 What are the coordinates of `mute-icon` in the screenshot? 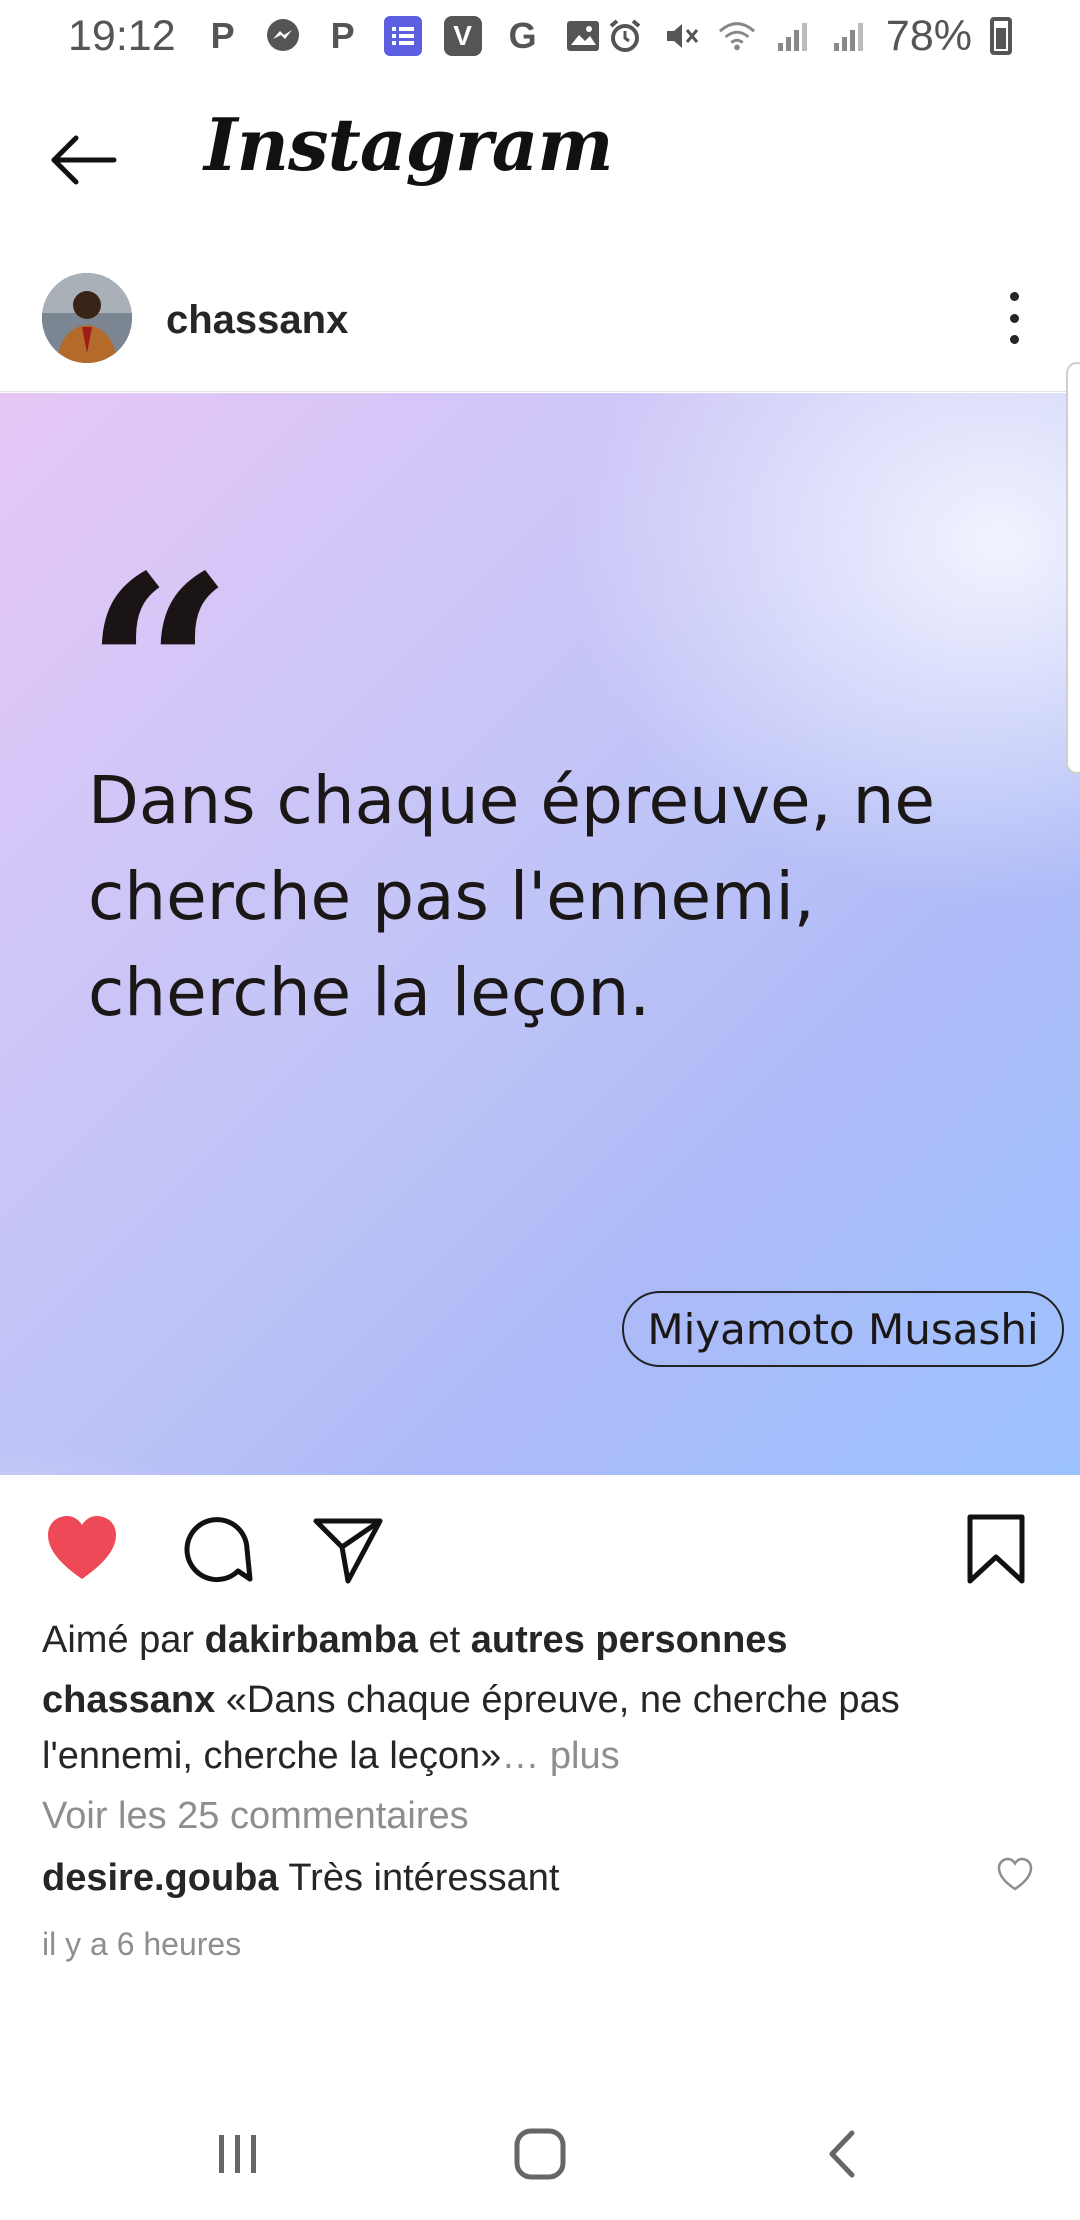 It's located at (681, 36).